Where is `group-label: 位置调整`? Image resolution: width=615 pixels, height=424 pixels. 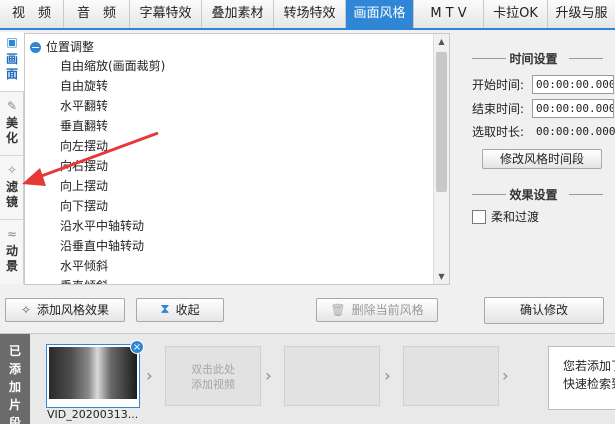
group-label: 位置调整 is located at coordinates (70, 47).